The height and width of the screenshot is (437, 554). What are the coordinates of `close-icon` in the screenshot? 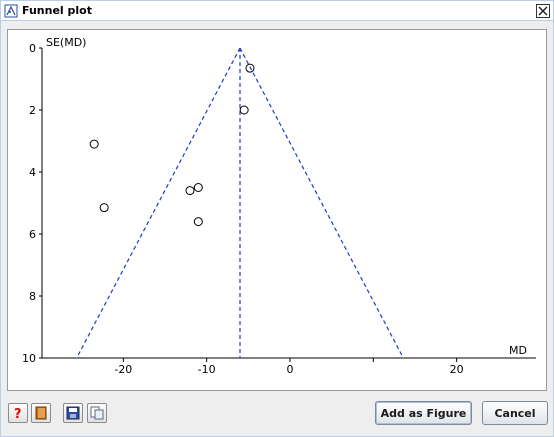 It's located at (543, 11).